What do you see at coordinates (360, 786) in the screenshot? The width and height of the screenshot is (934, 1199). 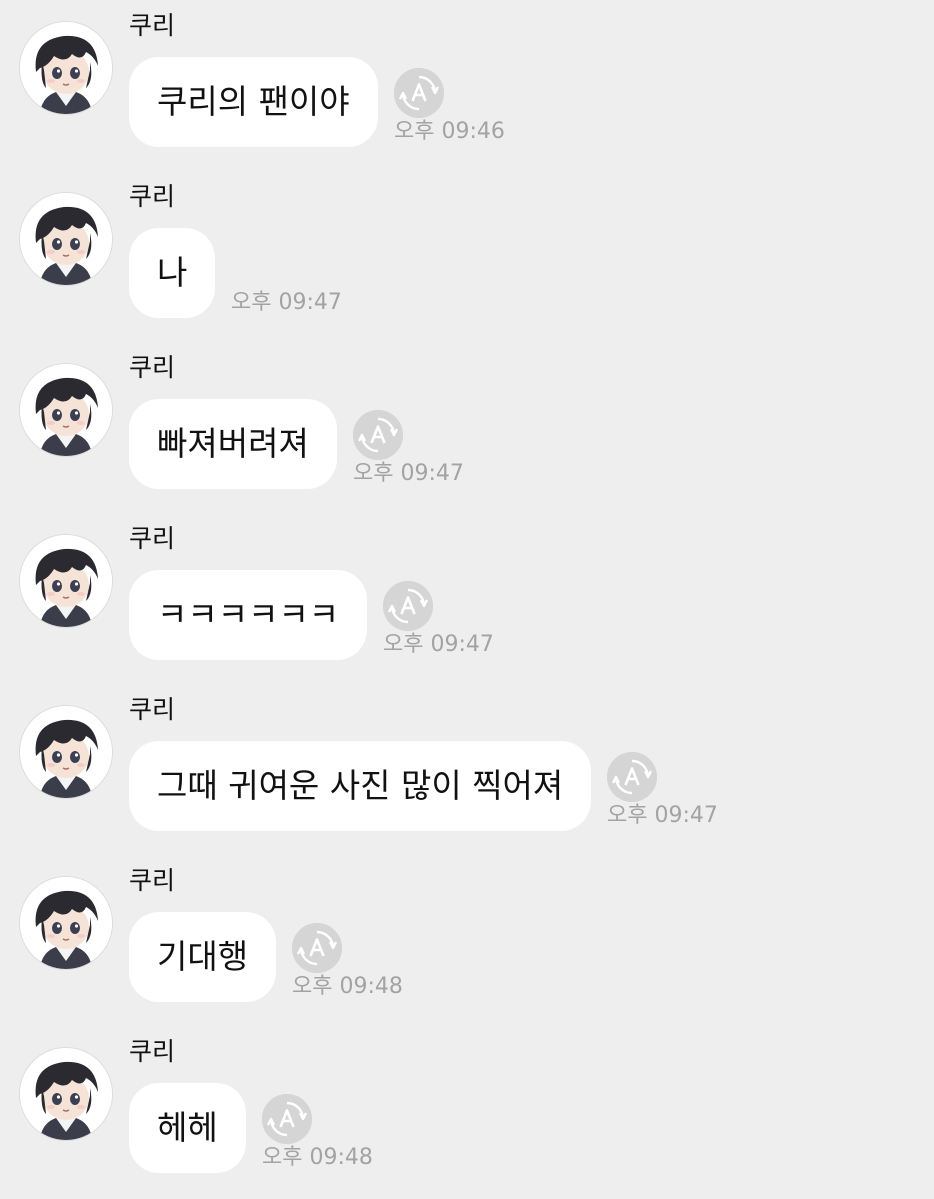 I see `message-bubble: 그때 귀여운 사진 많이 찍어져` at bounding box center [360, 786].